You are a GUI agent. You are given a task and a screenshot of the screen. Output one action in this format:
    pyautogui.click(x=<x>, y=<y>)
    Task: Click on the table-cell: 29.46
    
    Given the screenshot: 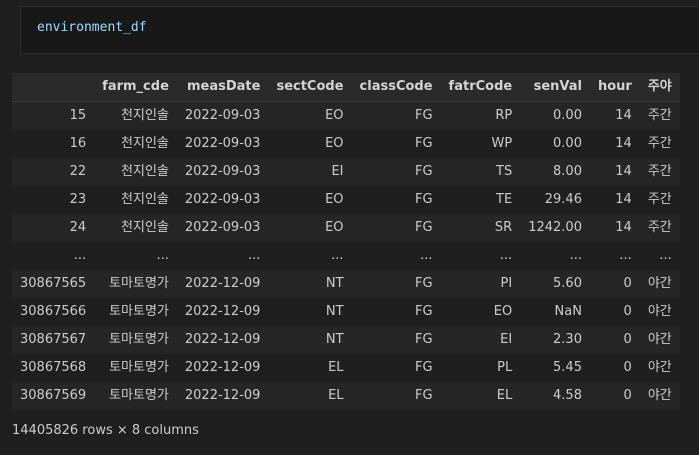 What is the action you would take?
    pyautogui.click(x=555, y=200)
    